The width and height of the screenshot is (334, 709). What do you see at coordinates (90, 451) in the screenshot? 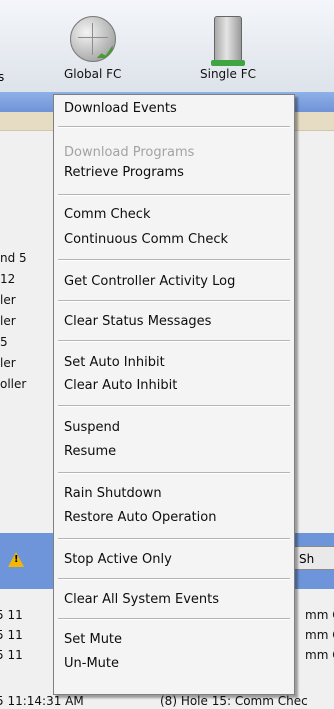
I see `menu-item-resume: Resume` at bounding box center [90, 451].